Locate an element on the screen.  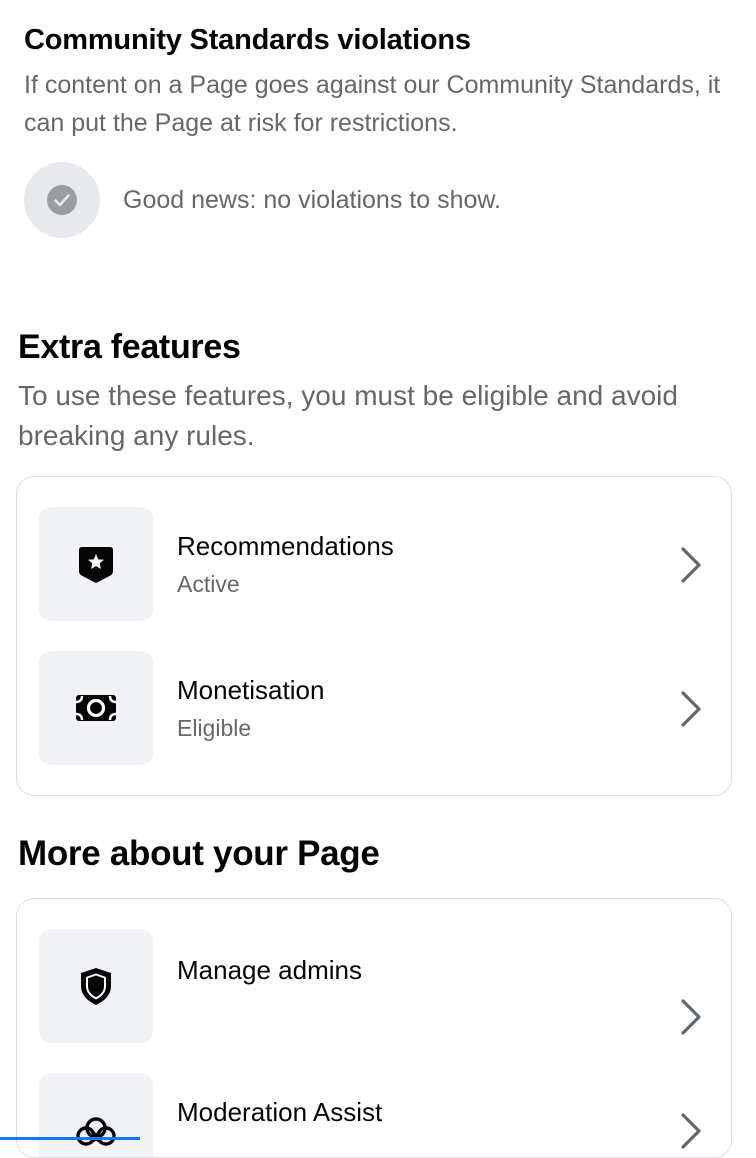
violations-status-row: Good news: no violations to show. is located at coordinates (262, 200).